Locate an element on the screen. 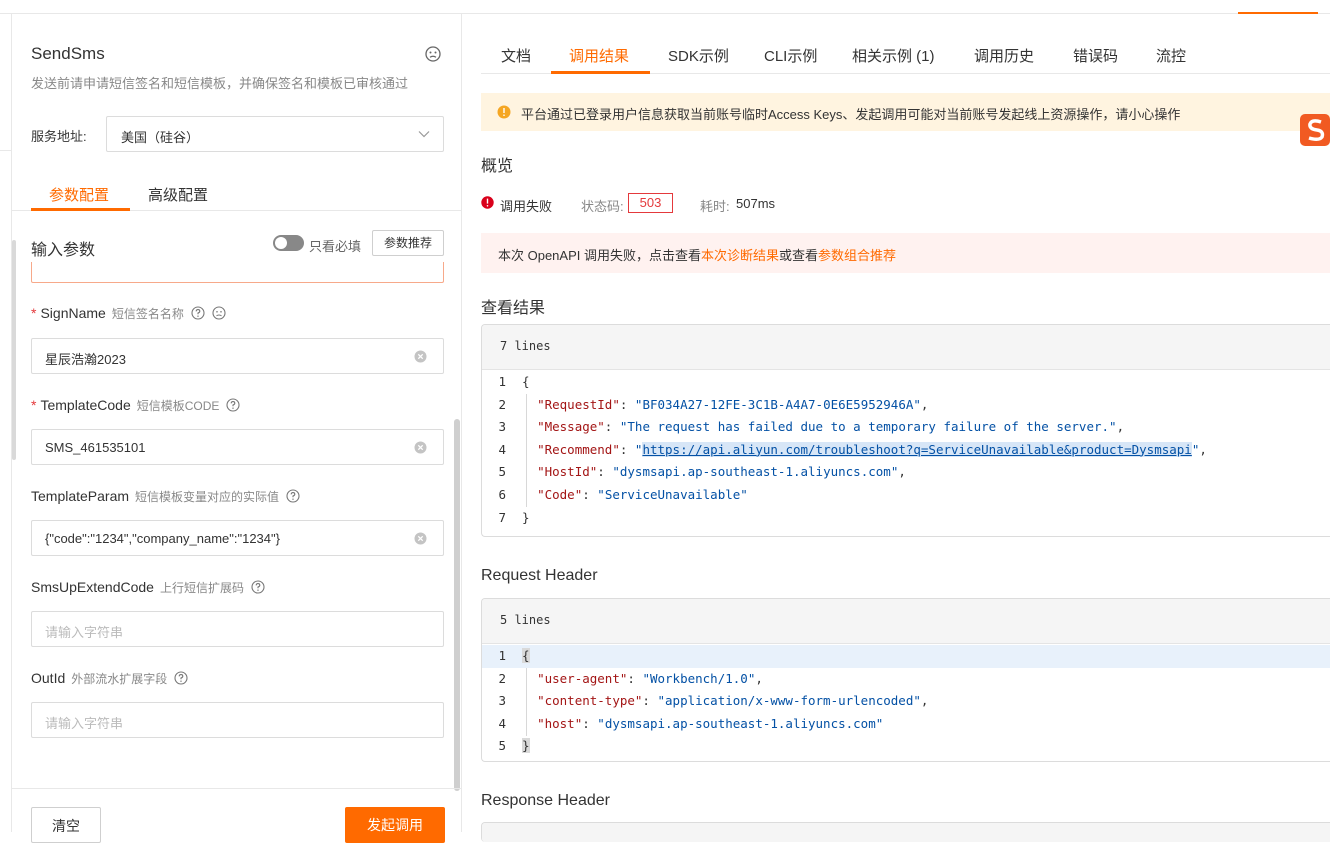 The width and height of the screenshot is (1330, 844). response-header-code-viewer is located at coordinates (905, 832).